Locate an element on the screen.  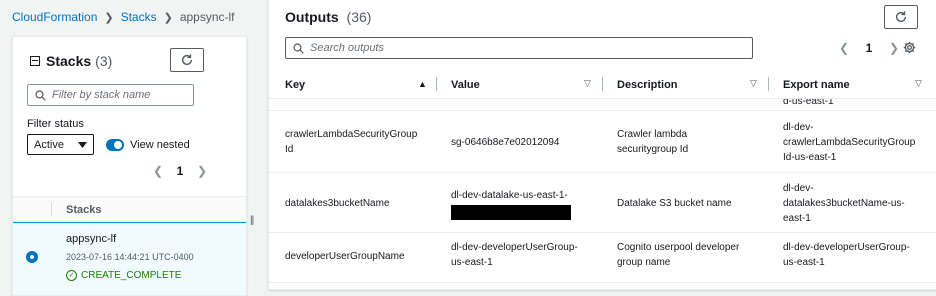
breadcrumb: CloudFormation ❯ Stacks ❯ appsync-lf is located at coordinates (123, 17).